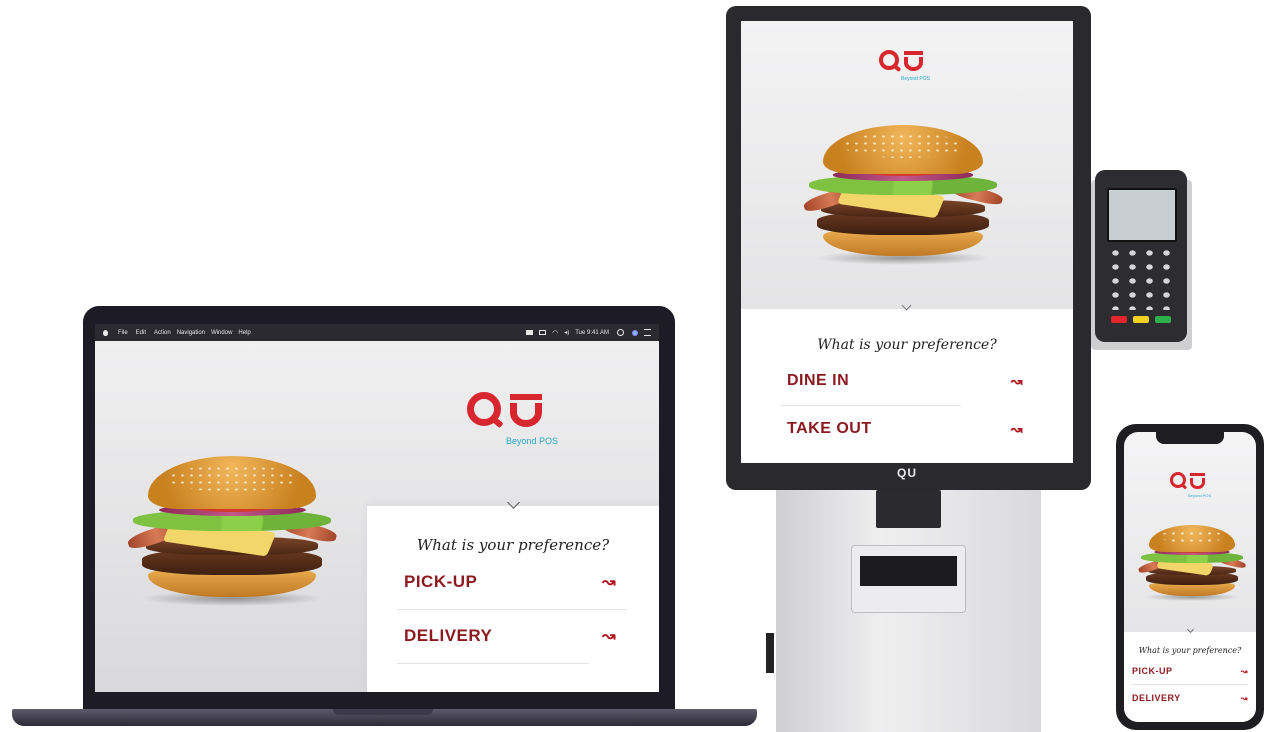 The image size is (1267, 732). I want to click on option-label: TAKE OUT, so click(829, 428).